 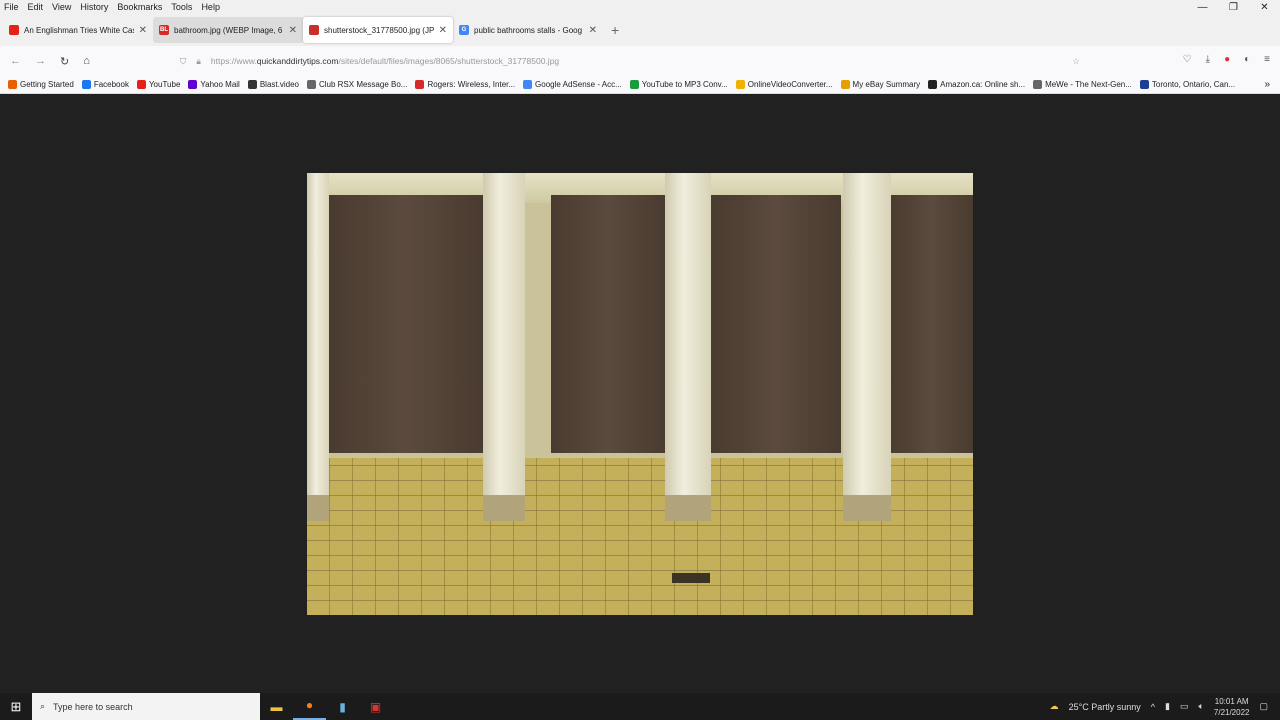 What do you see at coordinates (1263, 706) in the screenshot?
I see `notifications-icon: ▢` at bounding box center [1263, 706].